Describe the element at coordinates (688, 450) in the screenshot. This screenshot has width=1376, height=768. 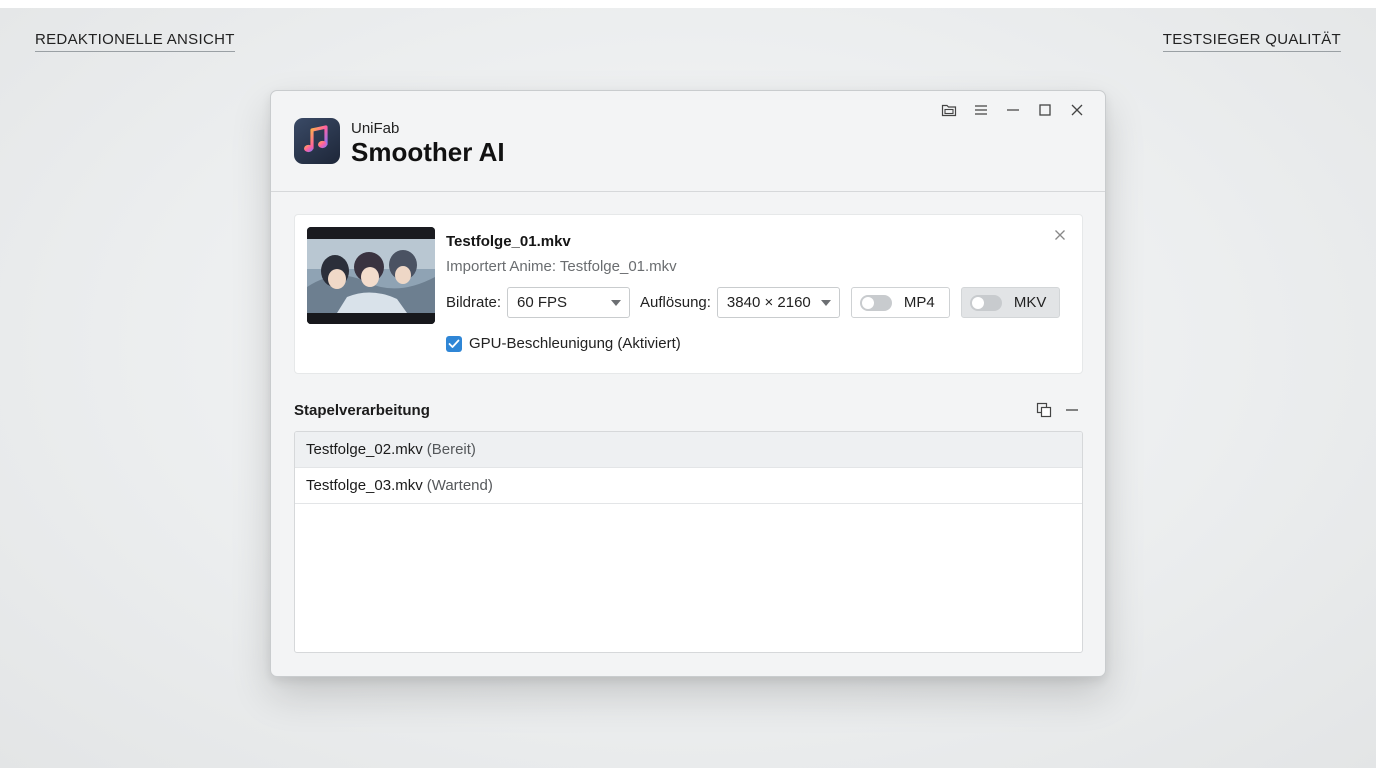
I see `batch-list-item: Testfolge_02.mkv (Bereit)` at that location.